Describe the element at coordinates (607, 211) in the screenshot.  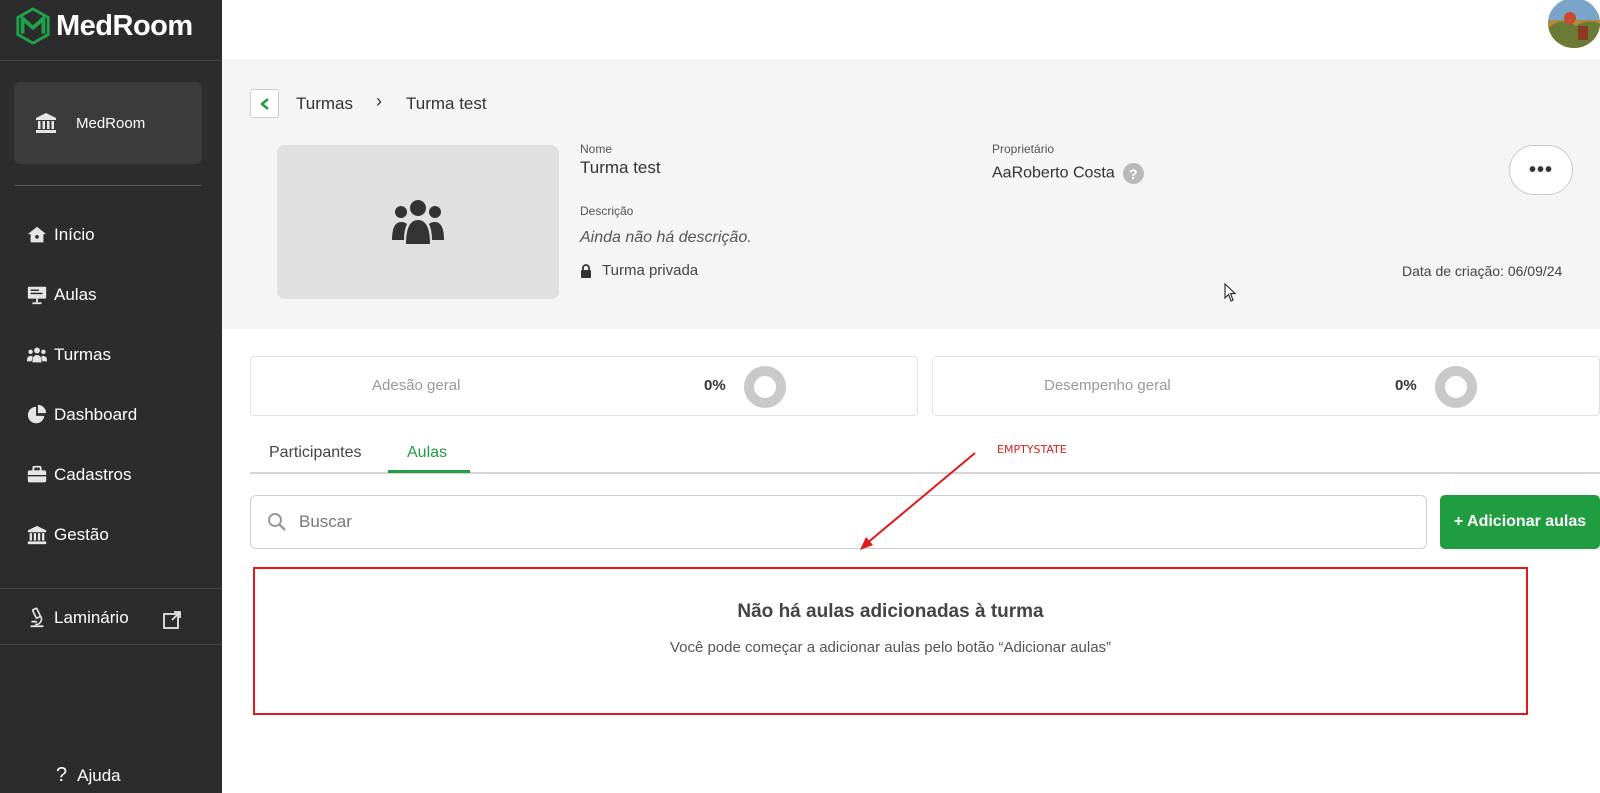
I see `description-label: Descrição` at that location.